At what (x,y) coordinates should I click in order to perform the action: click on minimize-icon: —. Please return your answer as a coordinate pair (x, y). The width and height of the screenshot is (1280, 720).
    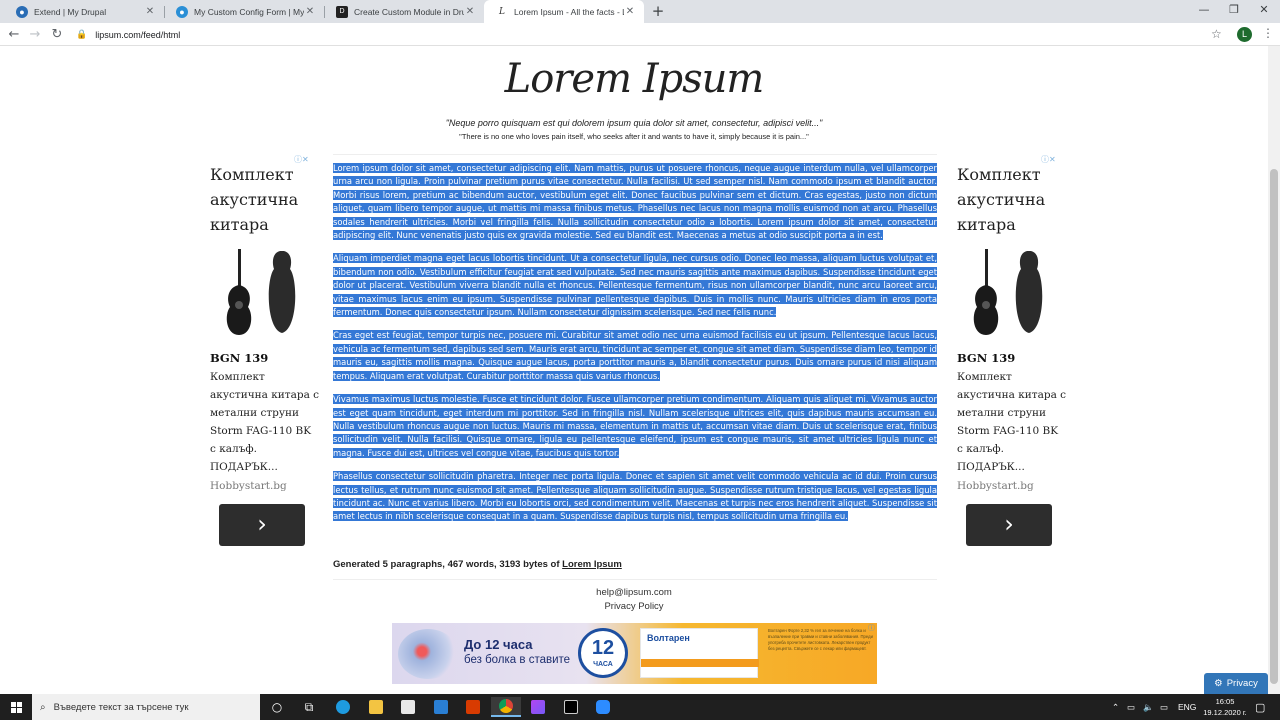
    Looking at the image, I should click on (1204, 11).